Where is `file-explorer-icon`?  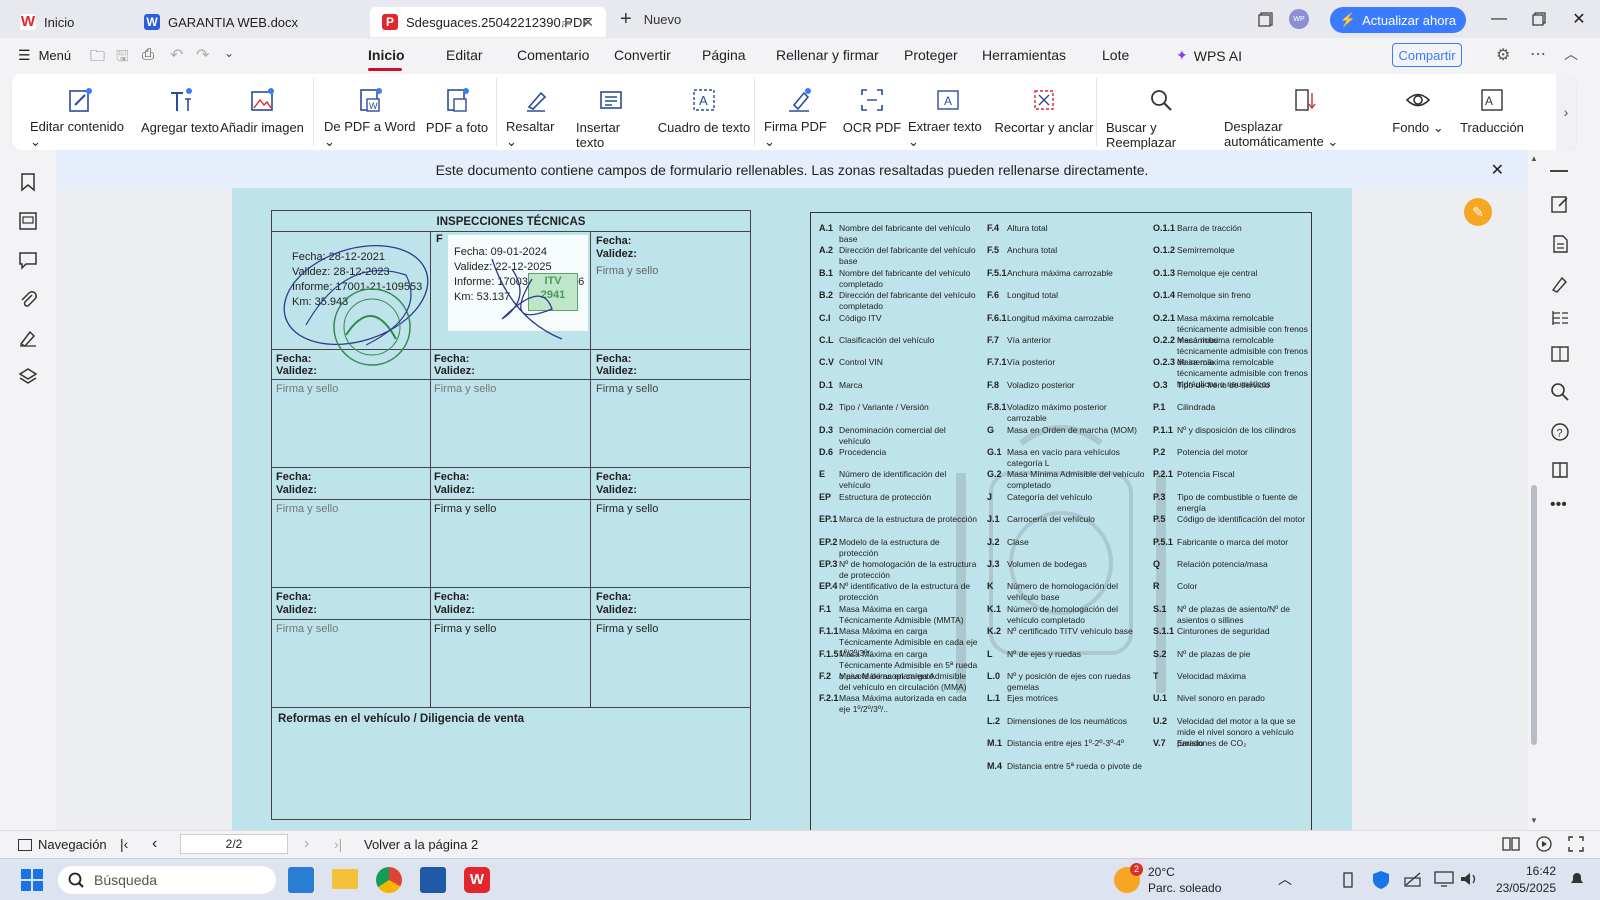
file-explorer-icon is located at coordinates (345, 879).